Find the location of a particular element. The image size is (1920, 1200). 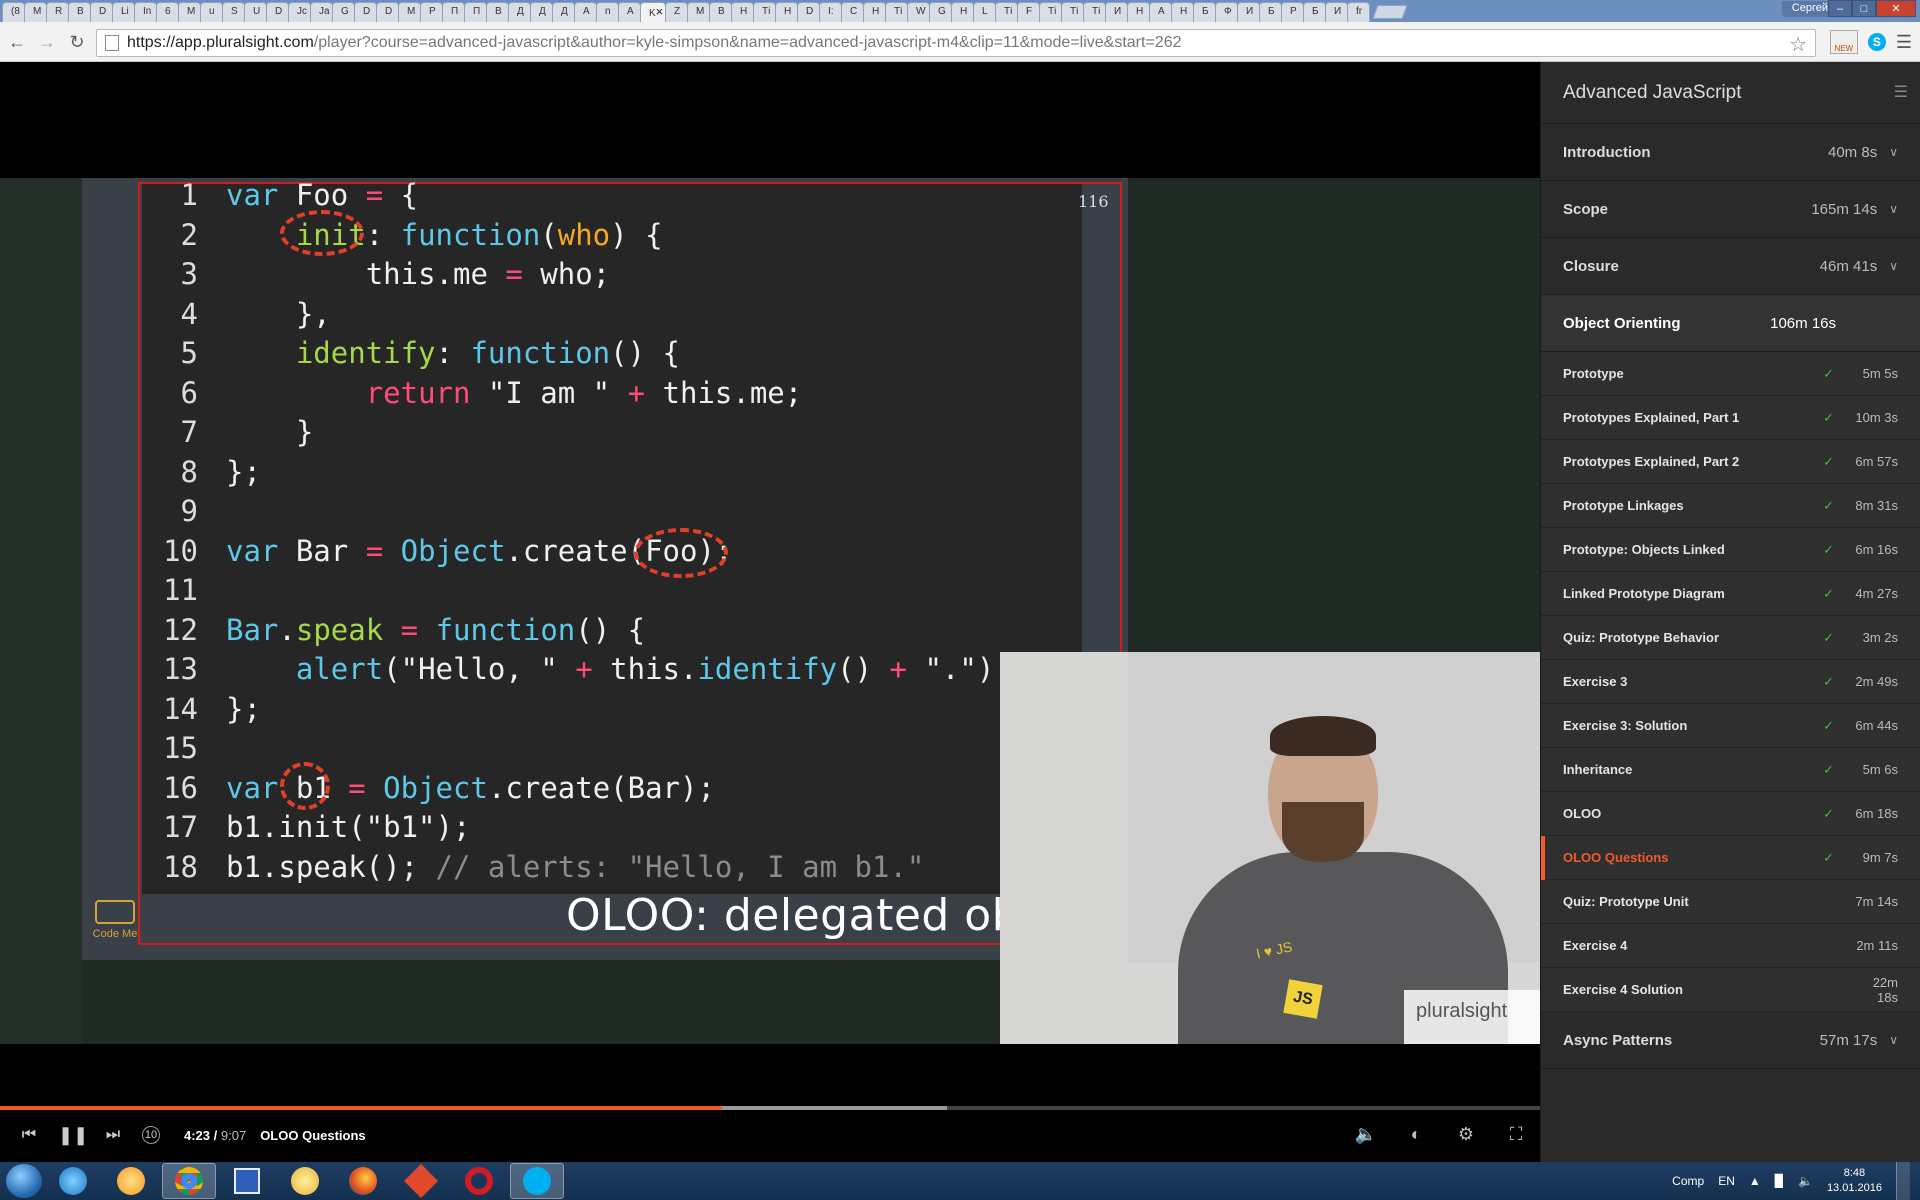

taskbar-git is located at coordinates (421, 1181).